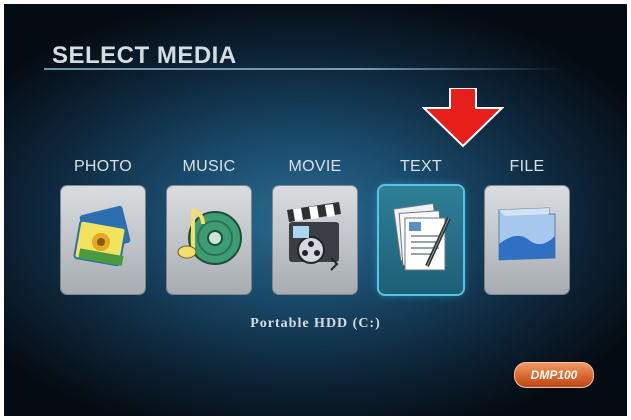 This screenshot has width=631, height=420. What do you see at coordinates (422, 236) in the screenshot?
I see `text-icon` at bounding box center [422, 236].